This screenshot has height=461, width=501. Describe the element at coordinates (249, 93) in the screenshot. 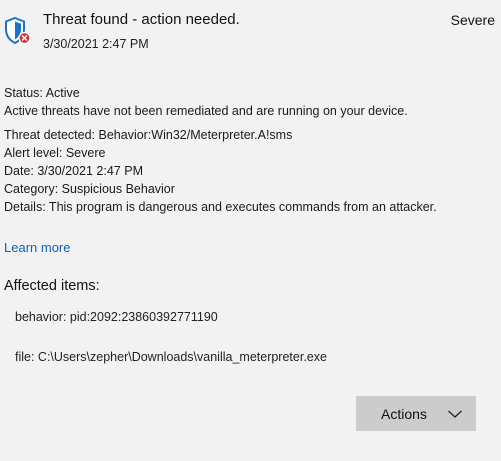

I see `status-line: Status: Active` at that location.